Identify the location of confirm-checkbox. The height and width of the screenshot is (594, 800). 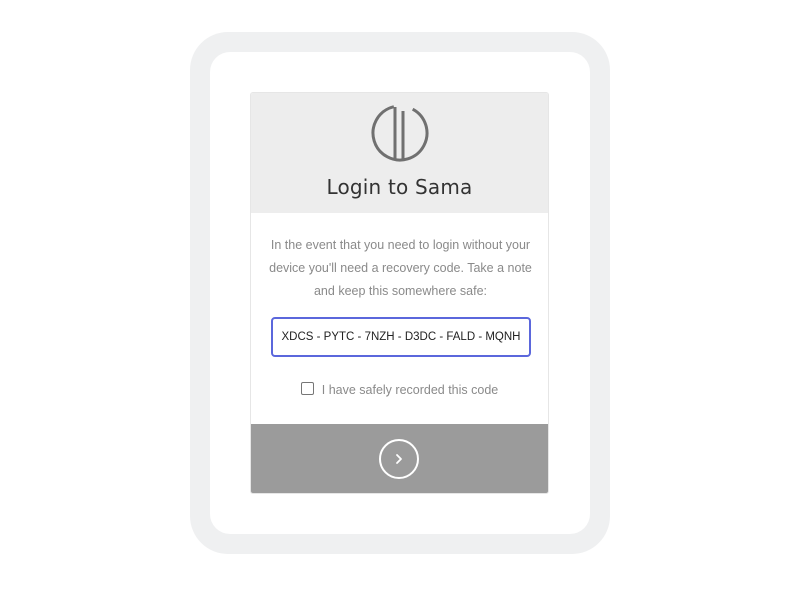
(307, 388).